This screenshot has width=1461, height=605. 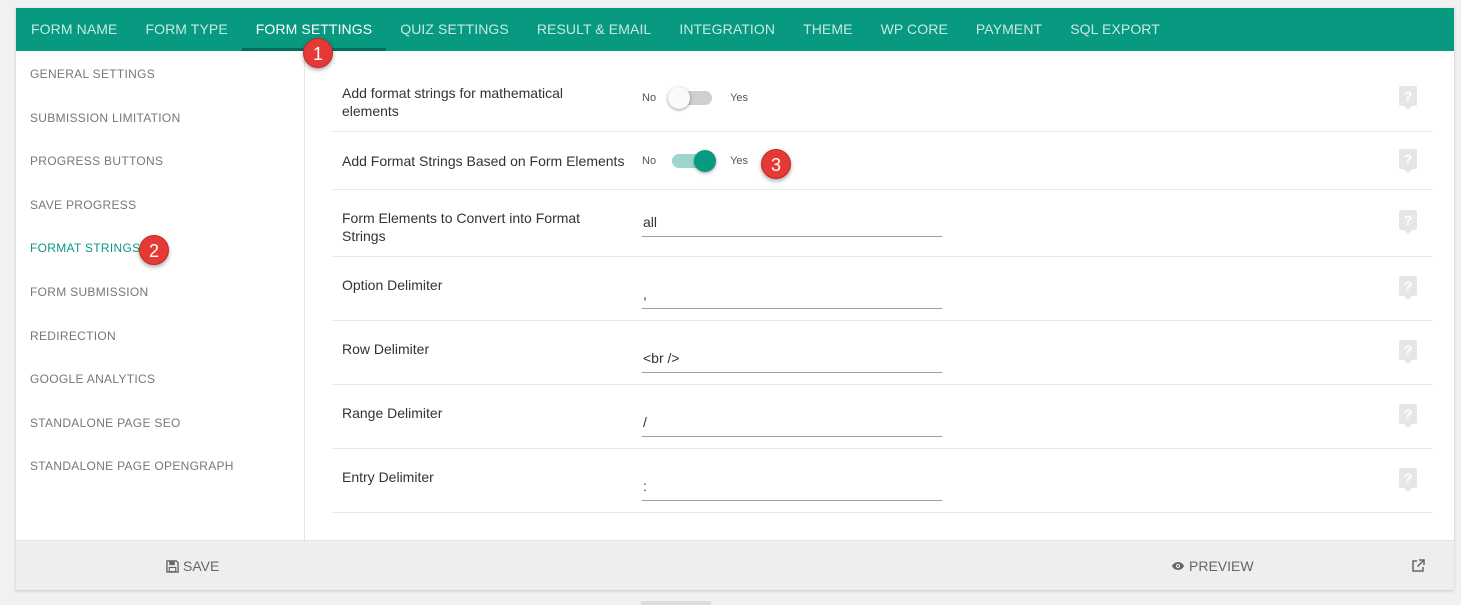 What do you see at coordinates (392, 413) in the screenshot?
I see `setting-label: Range Delimiter` at bounding box center [392, 413].